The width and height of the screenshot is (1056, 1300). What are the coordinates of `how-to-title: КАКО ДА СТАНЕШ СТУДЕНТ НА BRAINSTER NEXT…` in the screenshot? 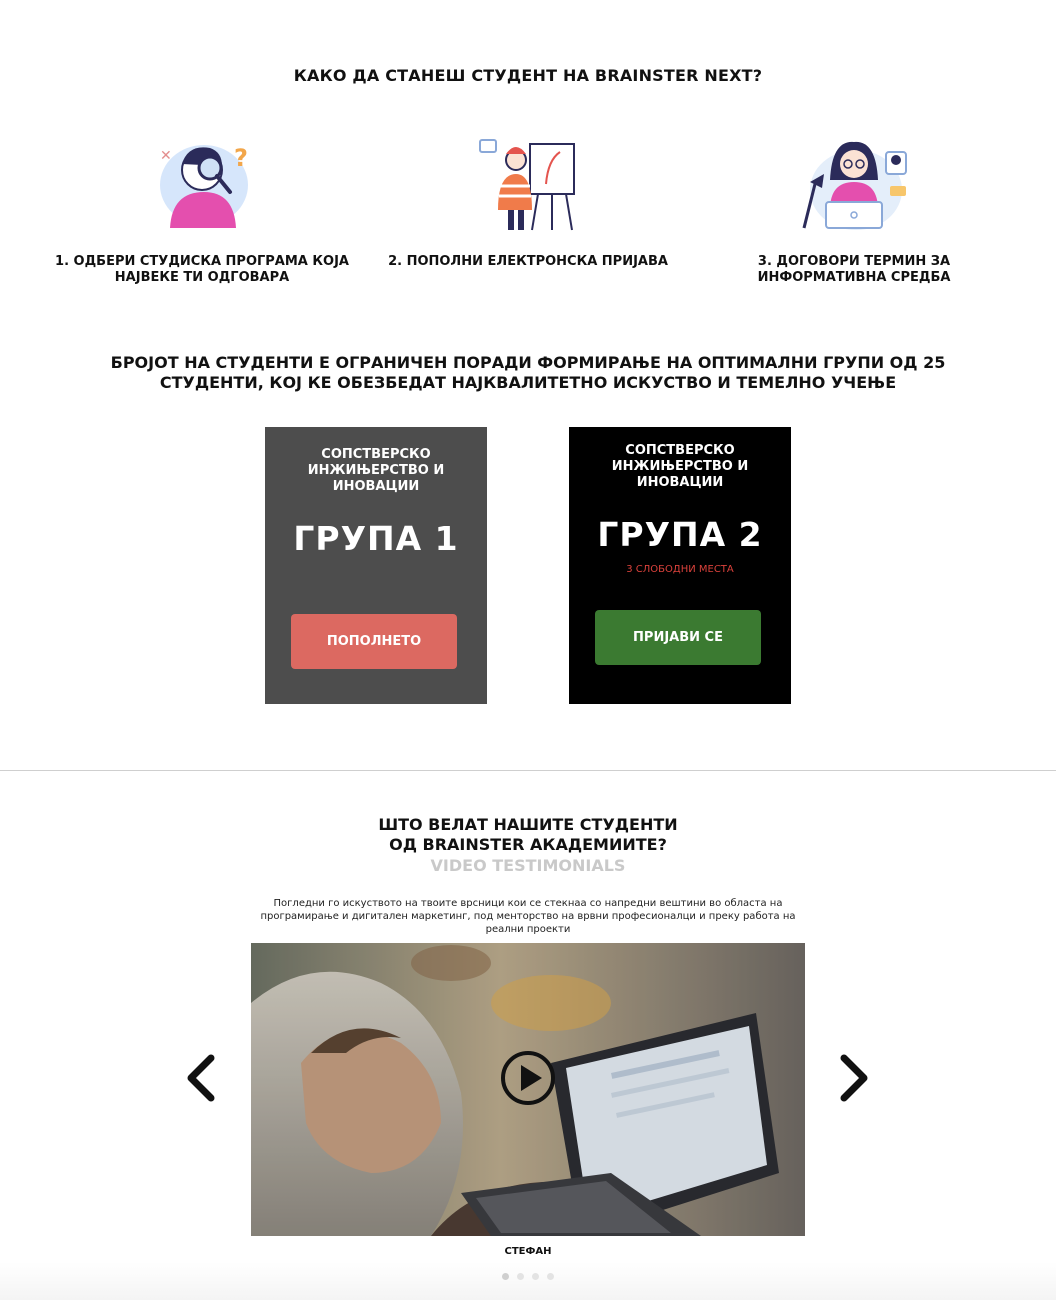 It's located at (528, 75).